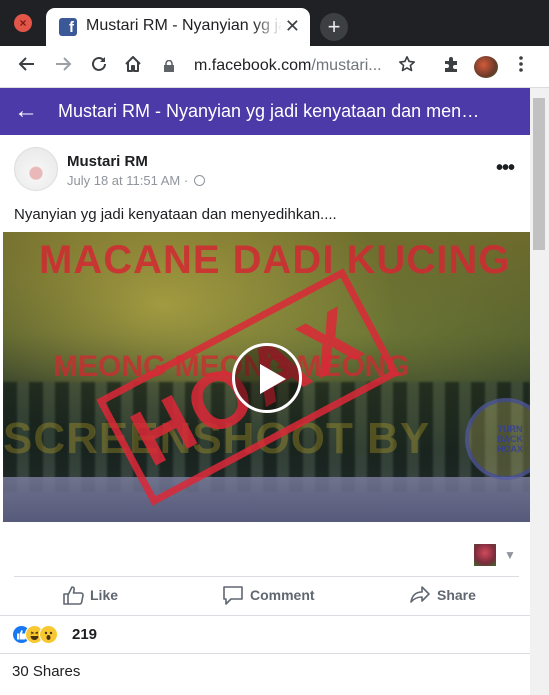 The image size is (549, 695). Describe the element at coordinates (99, 67) in the screenshot. I see `reload-icon` at that location.